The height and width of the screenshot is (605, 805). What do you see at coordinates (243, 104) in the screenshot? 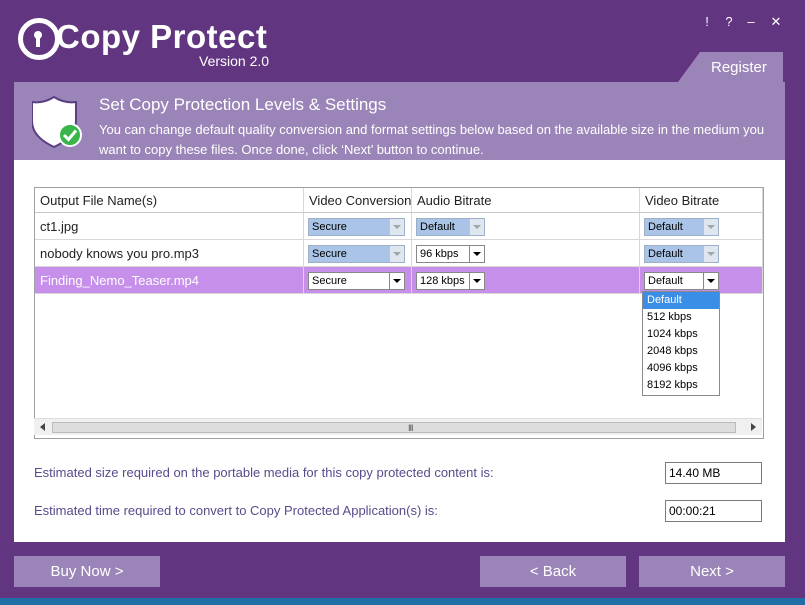
I see `info-title: Set Copy Protection Levels & Settings` at bounding box center [243, 104].